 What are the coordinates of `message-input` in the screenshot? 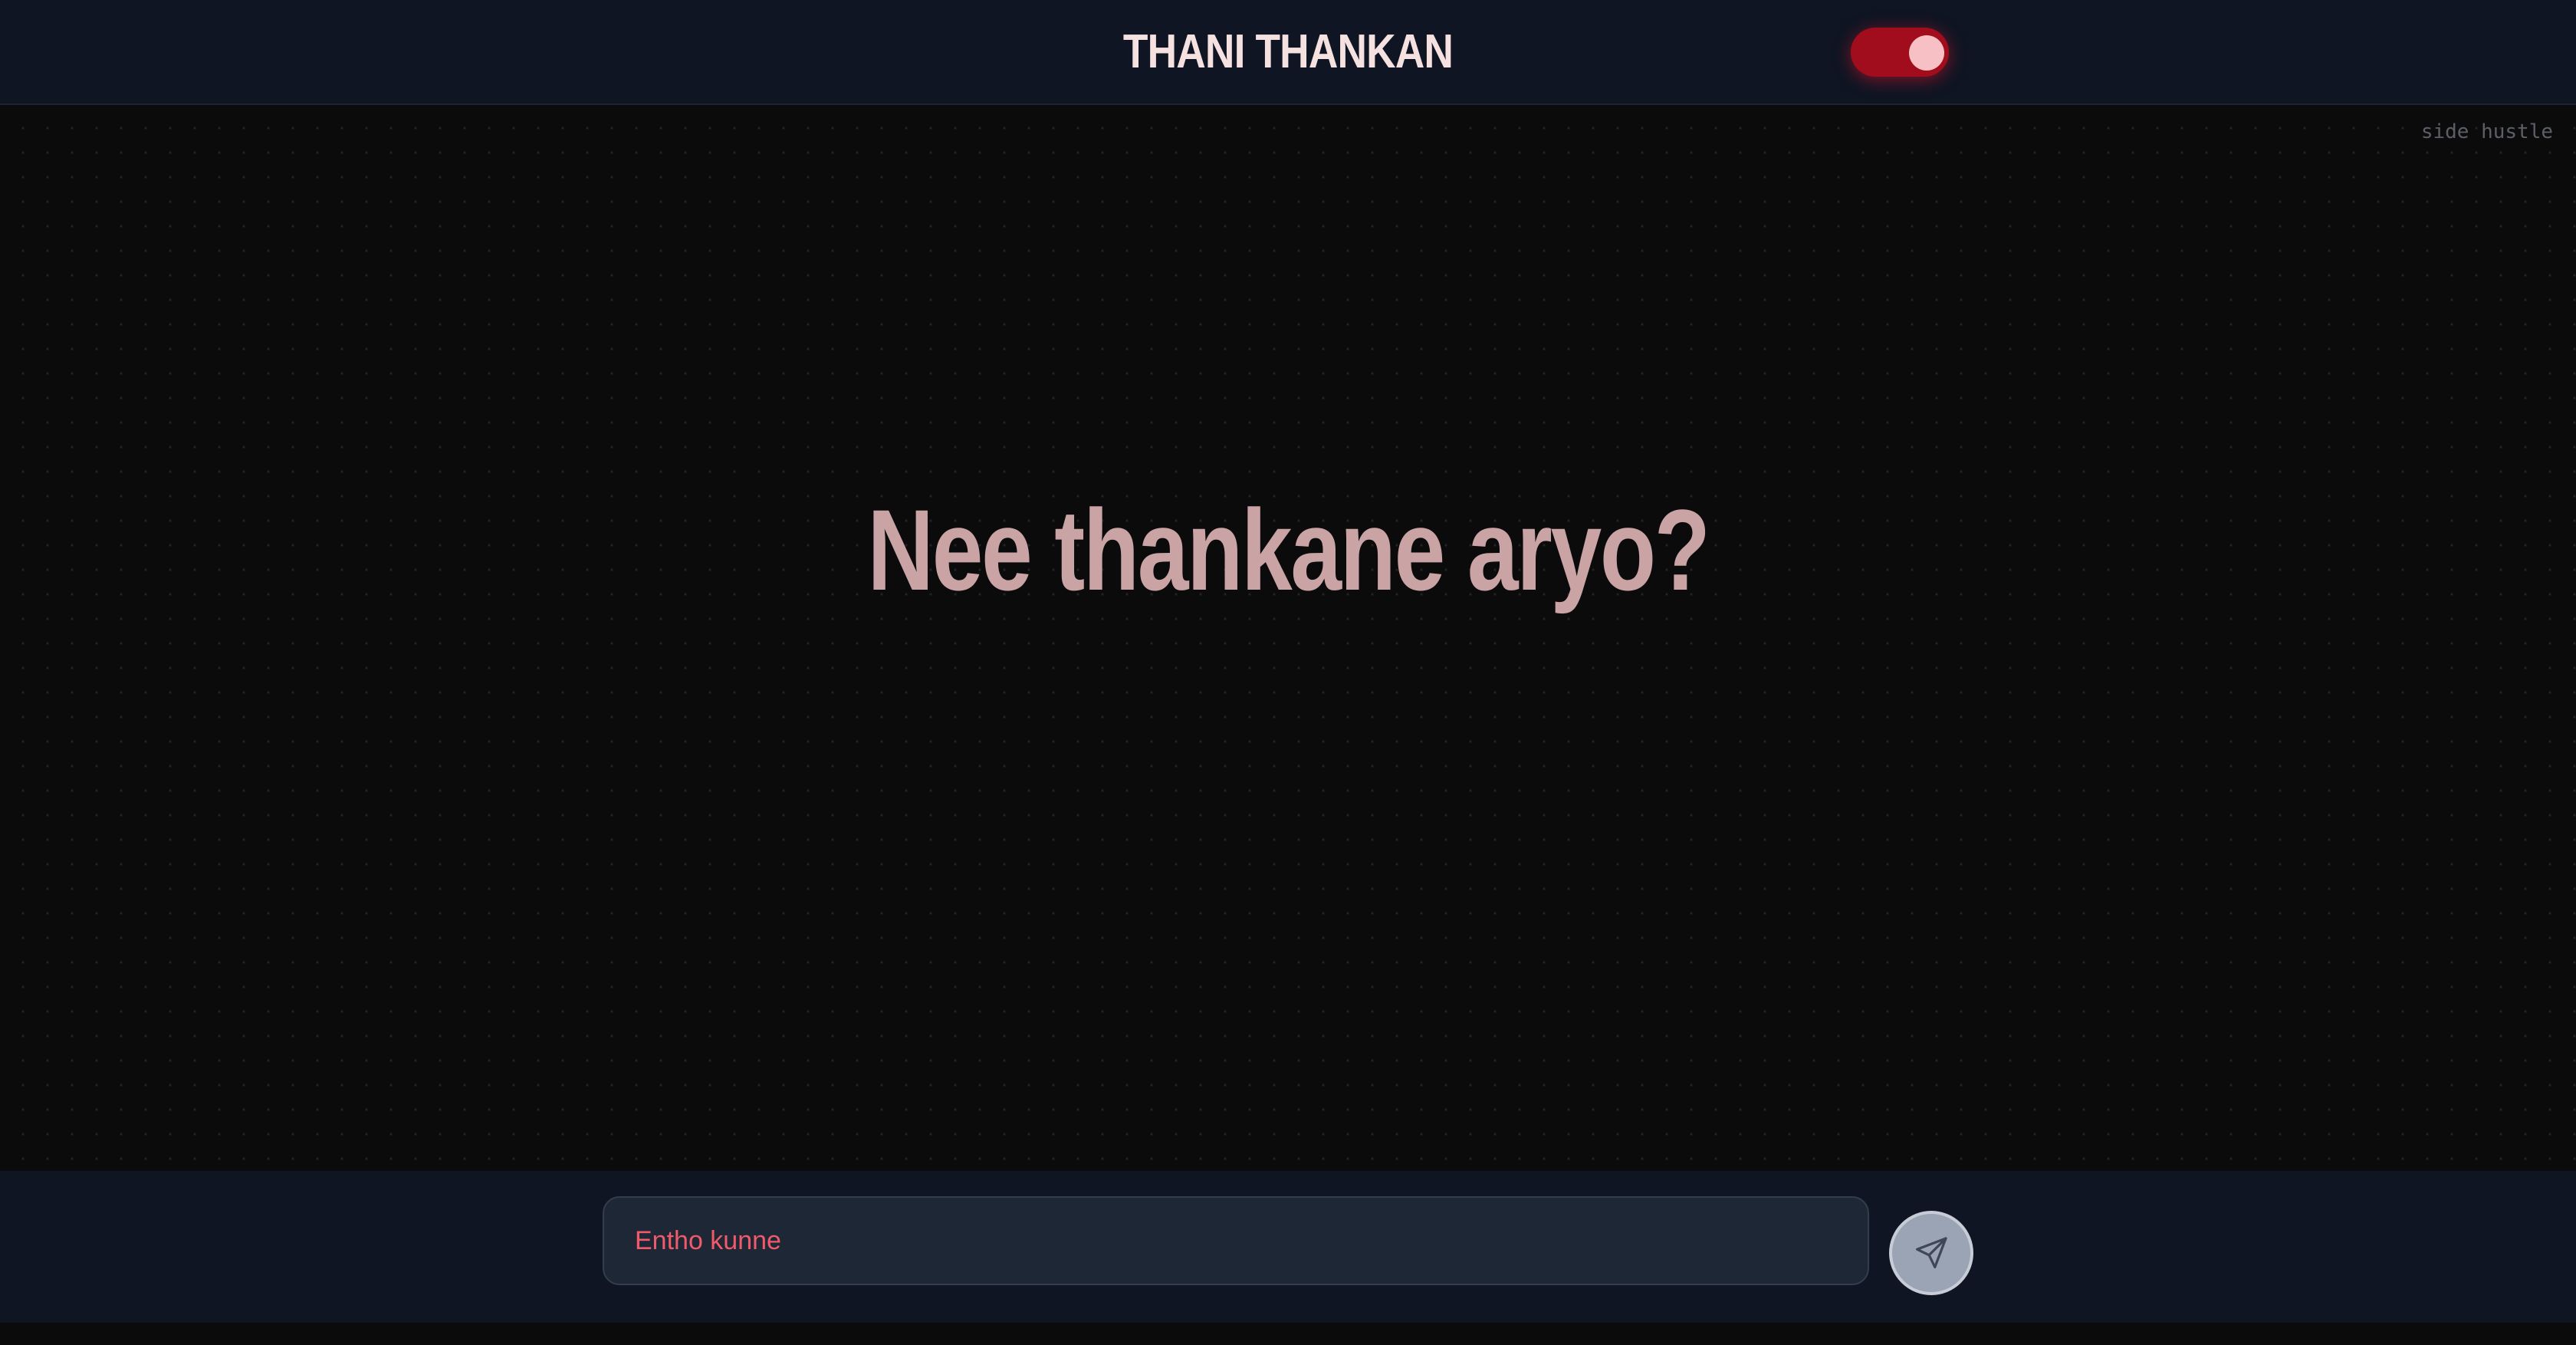 It's located at (1236, 1240).